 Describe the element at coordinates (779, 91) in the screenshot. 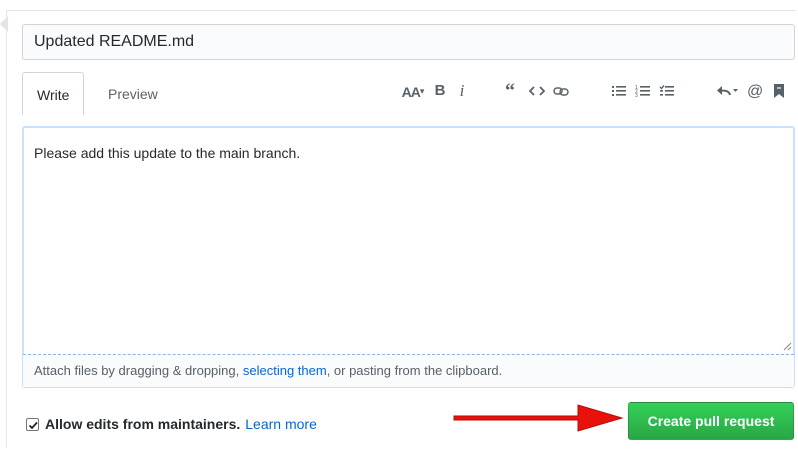

I see `saved-reply-icon` at that location.